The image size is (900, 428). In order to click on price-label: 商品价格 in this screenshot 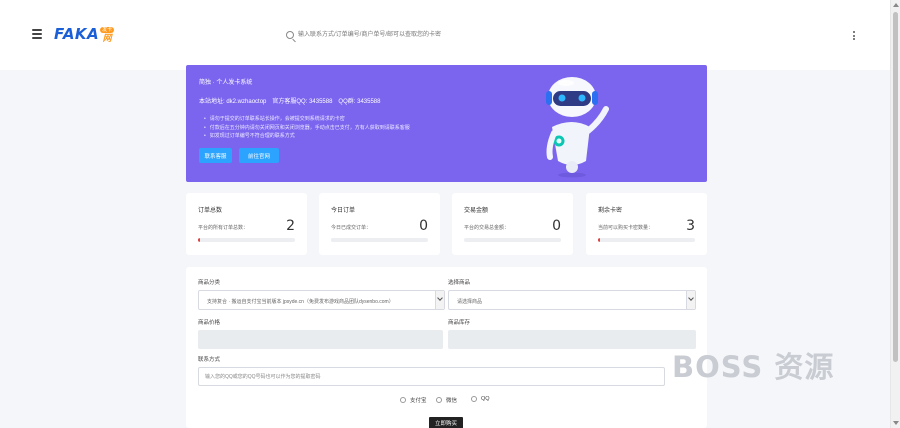, I will do `click(209, 323)`.